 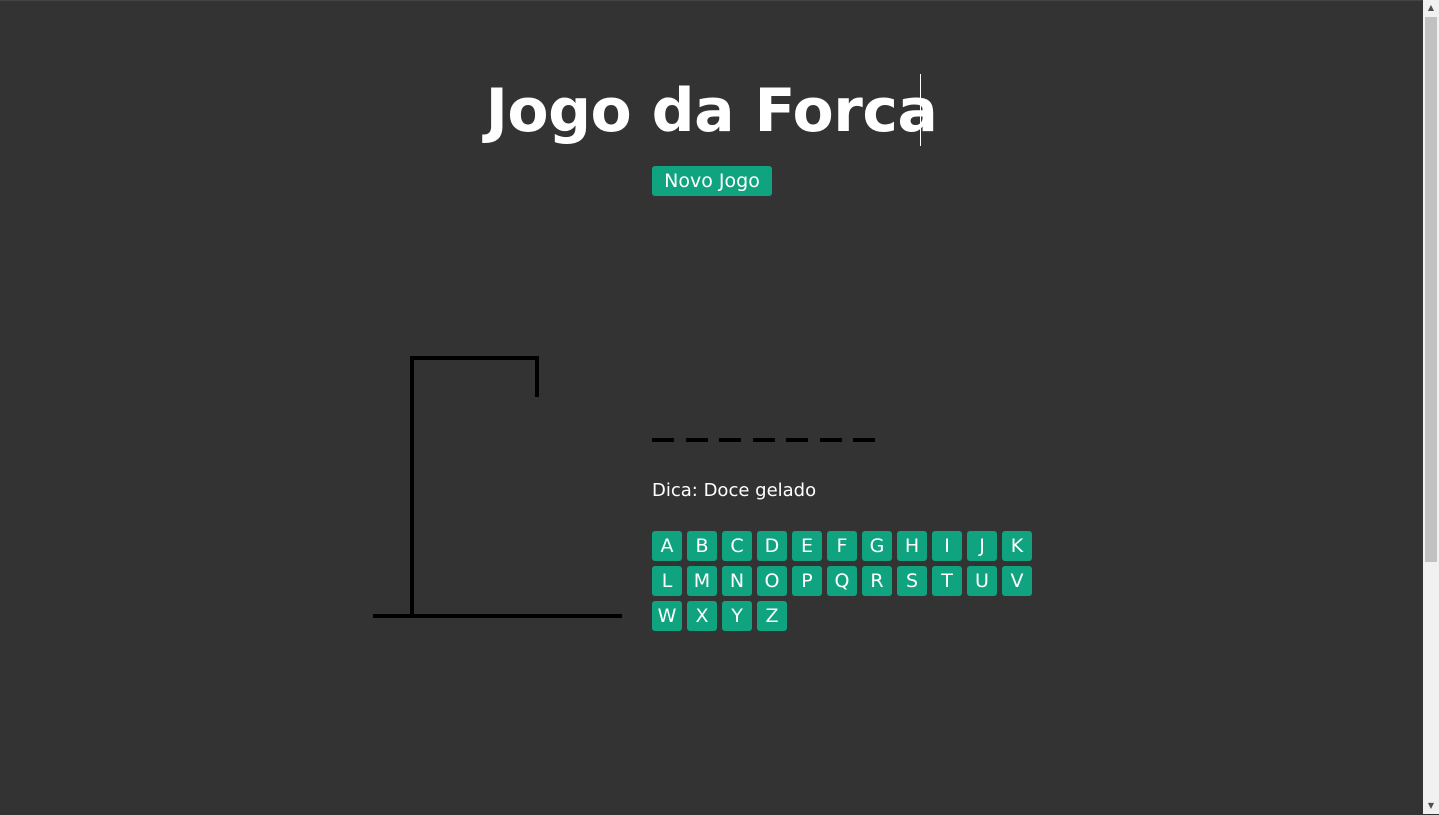 I want to click on letter-button-y: Y, so click(x=737, y=616).